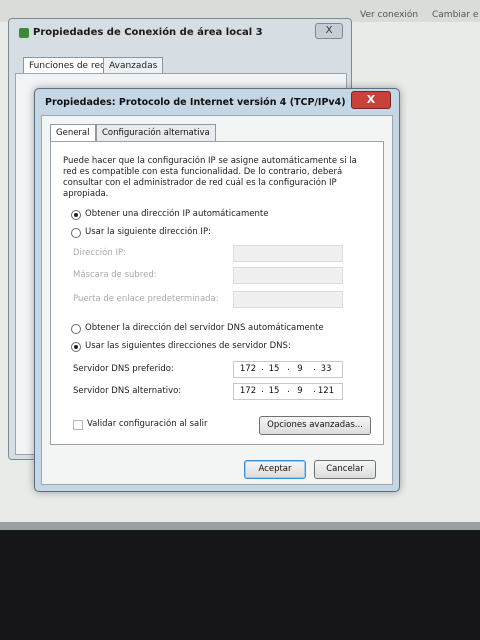 The width and height of the screenshot is (480, 640). What do you see at coordinates (288, 369) in the screenshot?
I see `dns-preferred-field: 172 . 15 . 9 . 33` at bounding box center [288, 369].